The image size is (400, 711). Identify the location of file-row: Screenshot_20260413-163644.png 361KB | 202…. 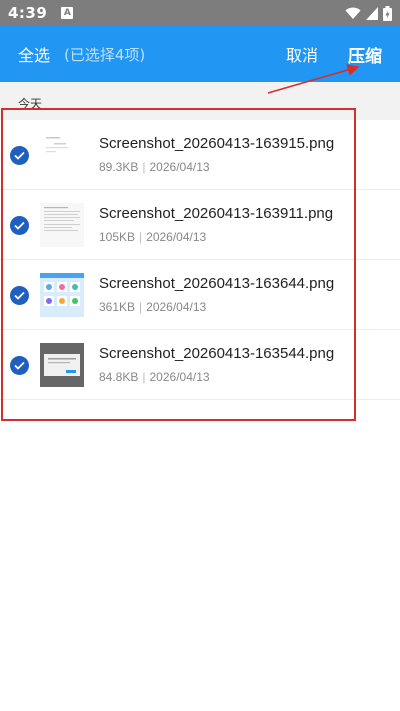
(200, 295).